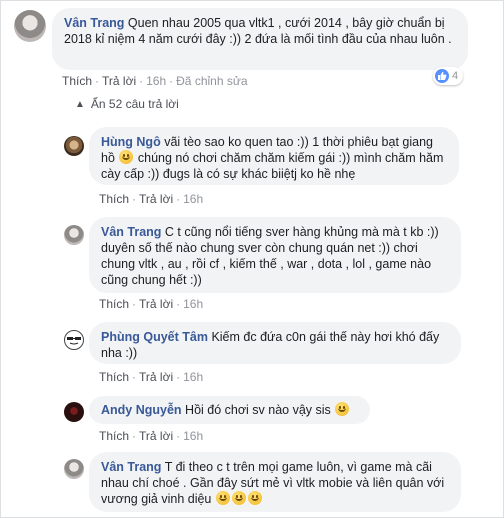  Describe the element at coordinates (258, 410) in the screenshot. I see `reply-text: Hồi đó chơi sv nào vậy sis` at that location.